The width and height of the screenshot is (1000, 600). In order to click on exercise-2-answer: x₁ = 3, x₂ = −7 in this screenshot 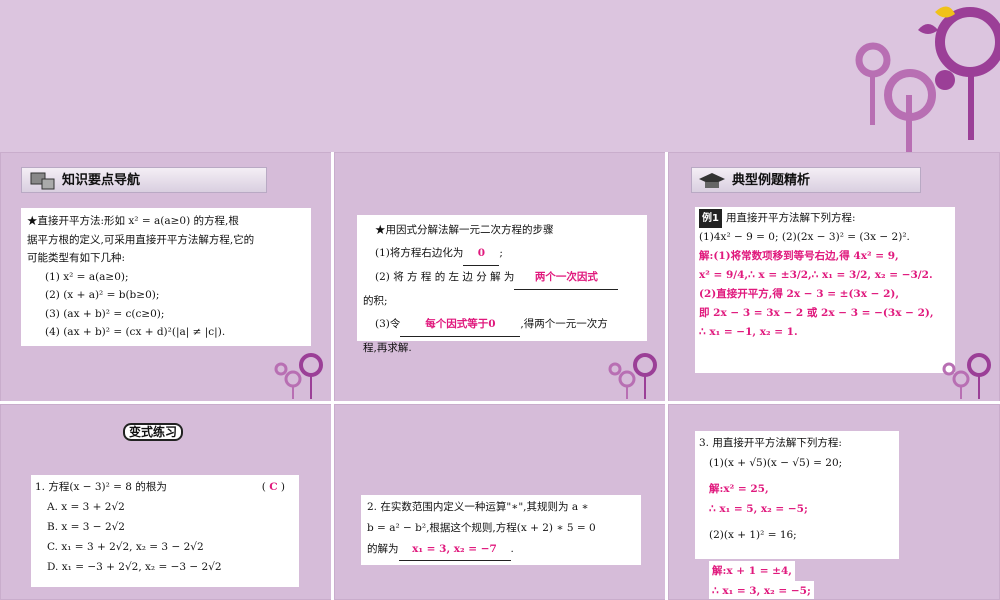, I will do `click(454, 550)`.